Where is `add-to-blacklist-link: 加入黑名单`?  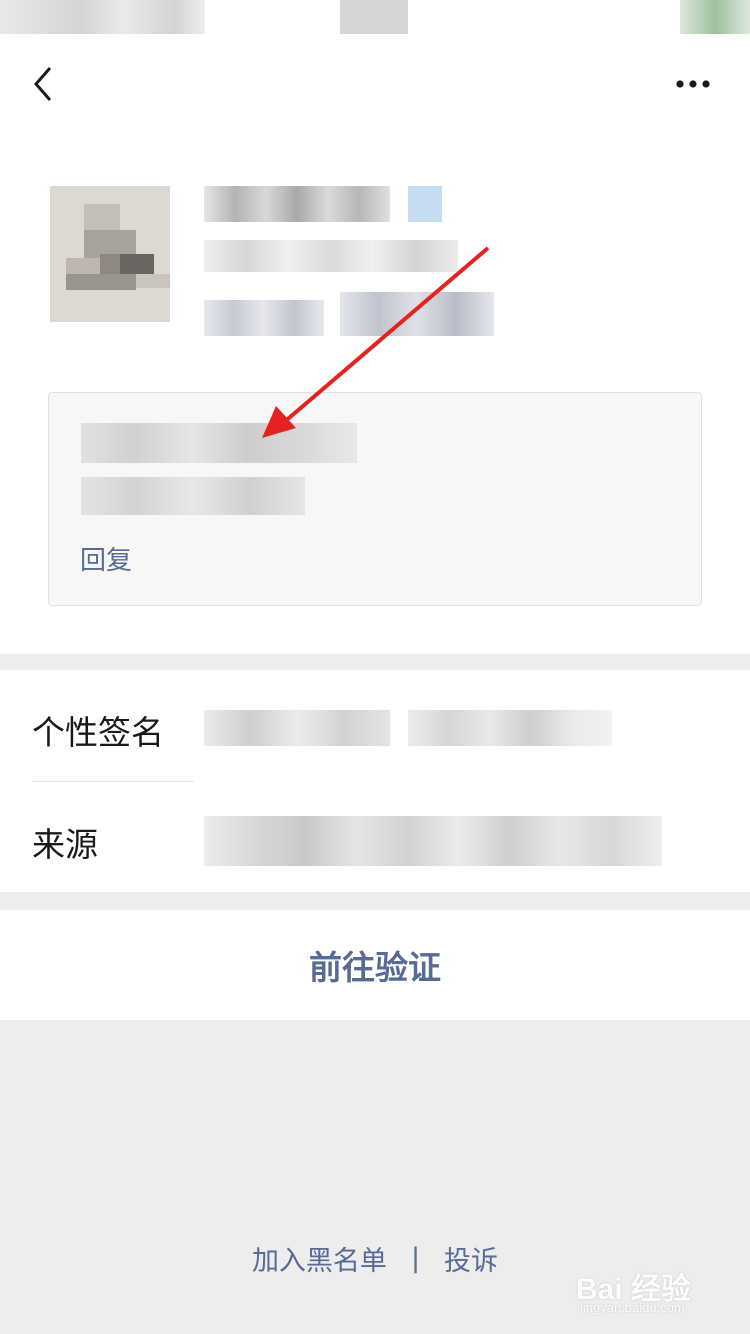 add-to-blacklist-link: 加入黑名单 is located at coordinates (319, 1258).